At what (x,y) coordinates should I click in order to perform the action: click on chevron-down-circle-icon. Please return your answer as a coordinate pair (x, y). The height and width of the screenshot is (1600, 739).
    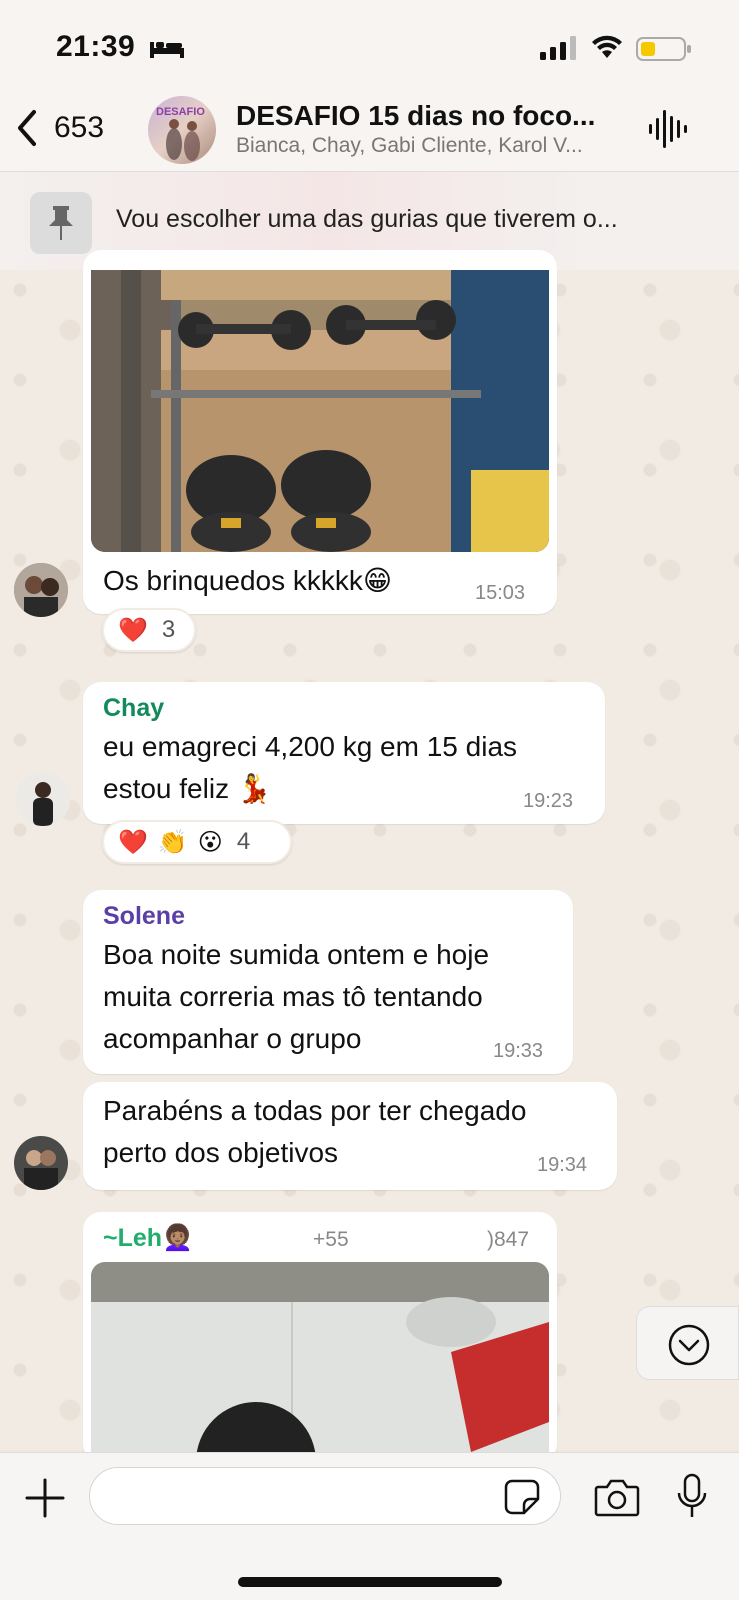
    Looking at the image, I should click on (689, 1345).